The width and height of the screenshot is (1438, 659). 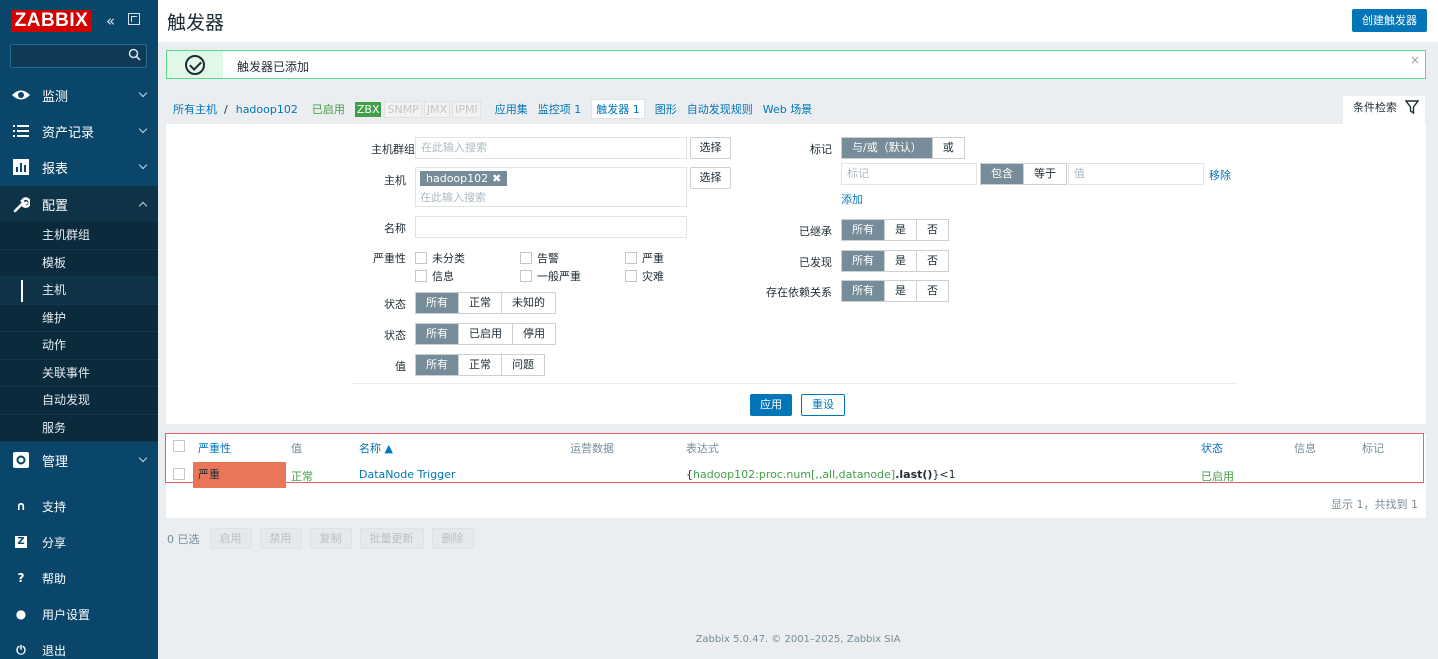 I want to click on filter-icon, so click(x=1412, y=107).